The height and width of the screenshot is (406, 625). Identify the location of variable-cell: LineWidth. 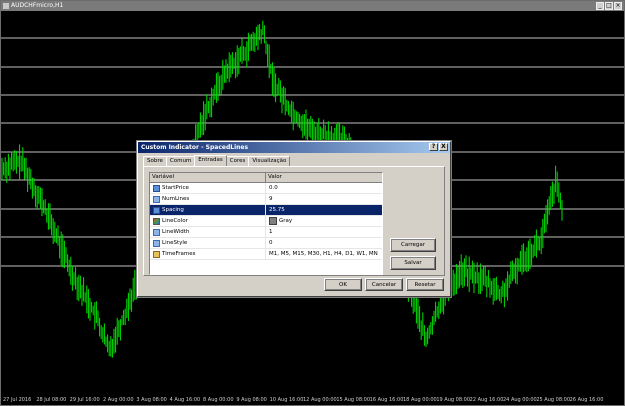
(208, 232).